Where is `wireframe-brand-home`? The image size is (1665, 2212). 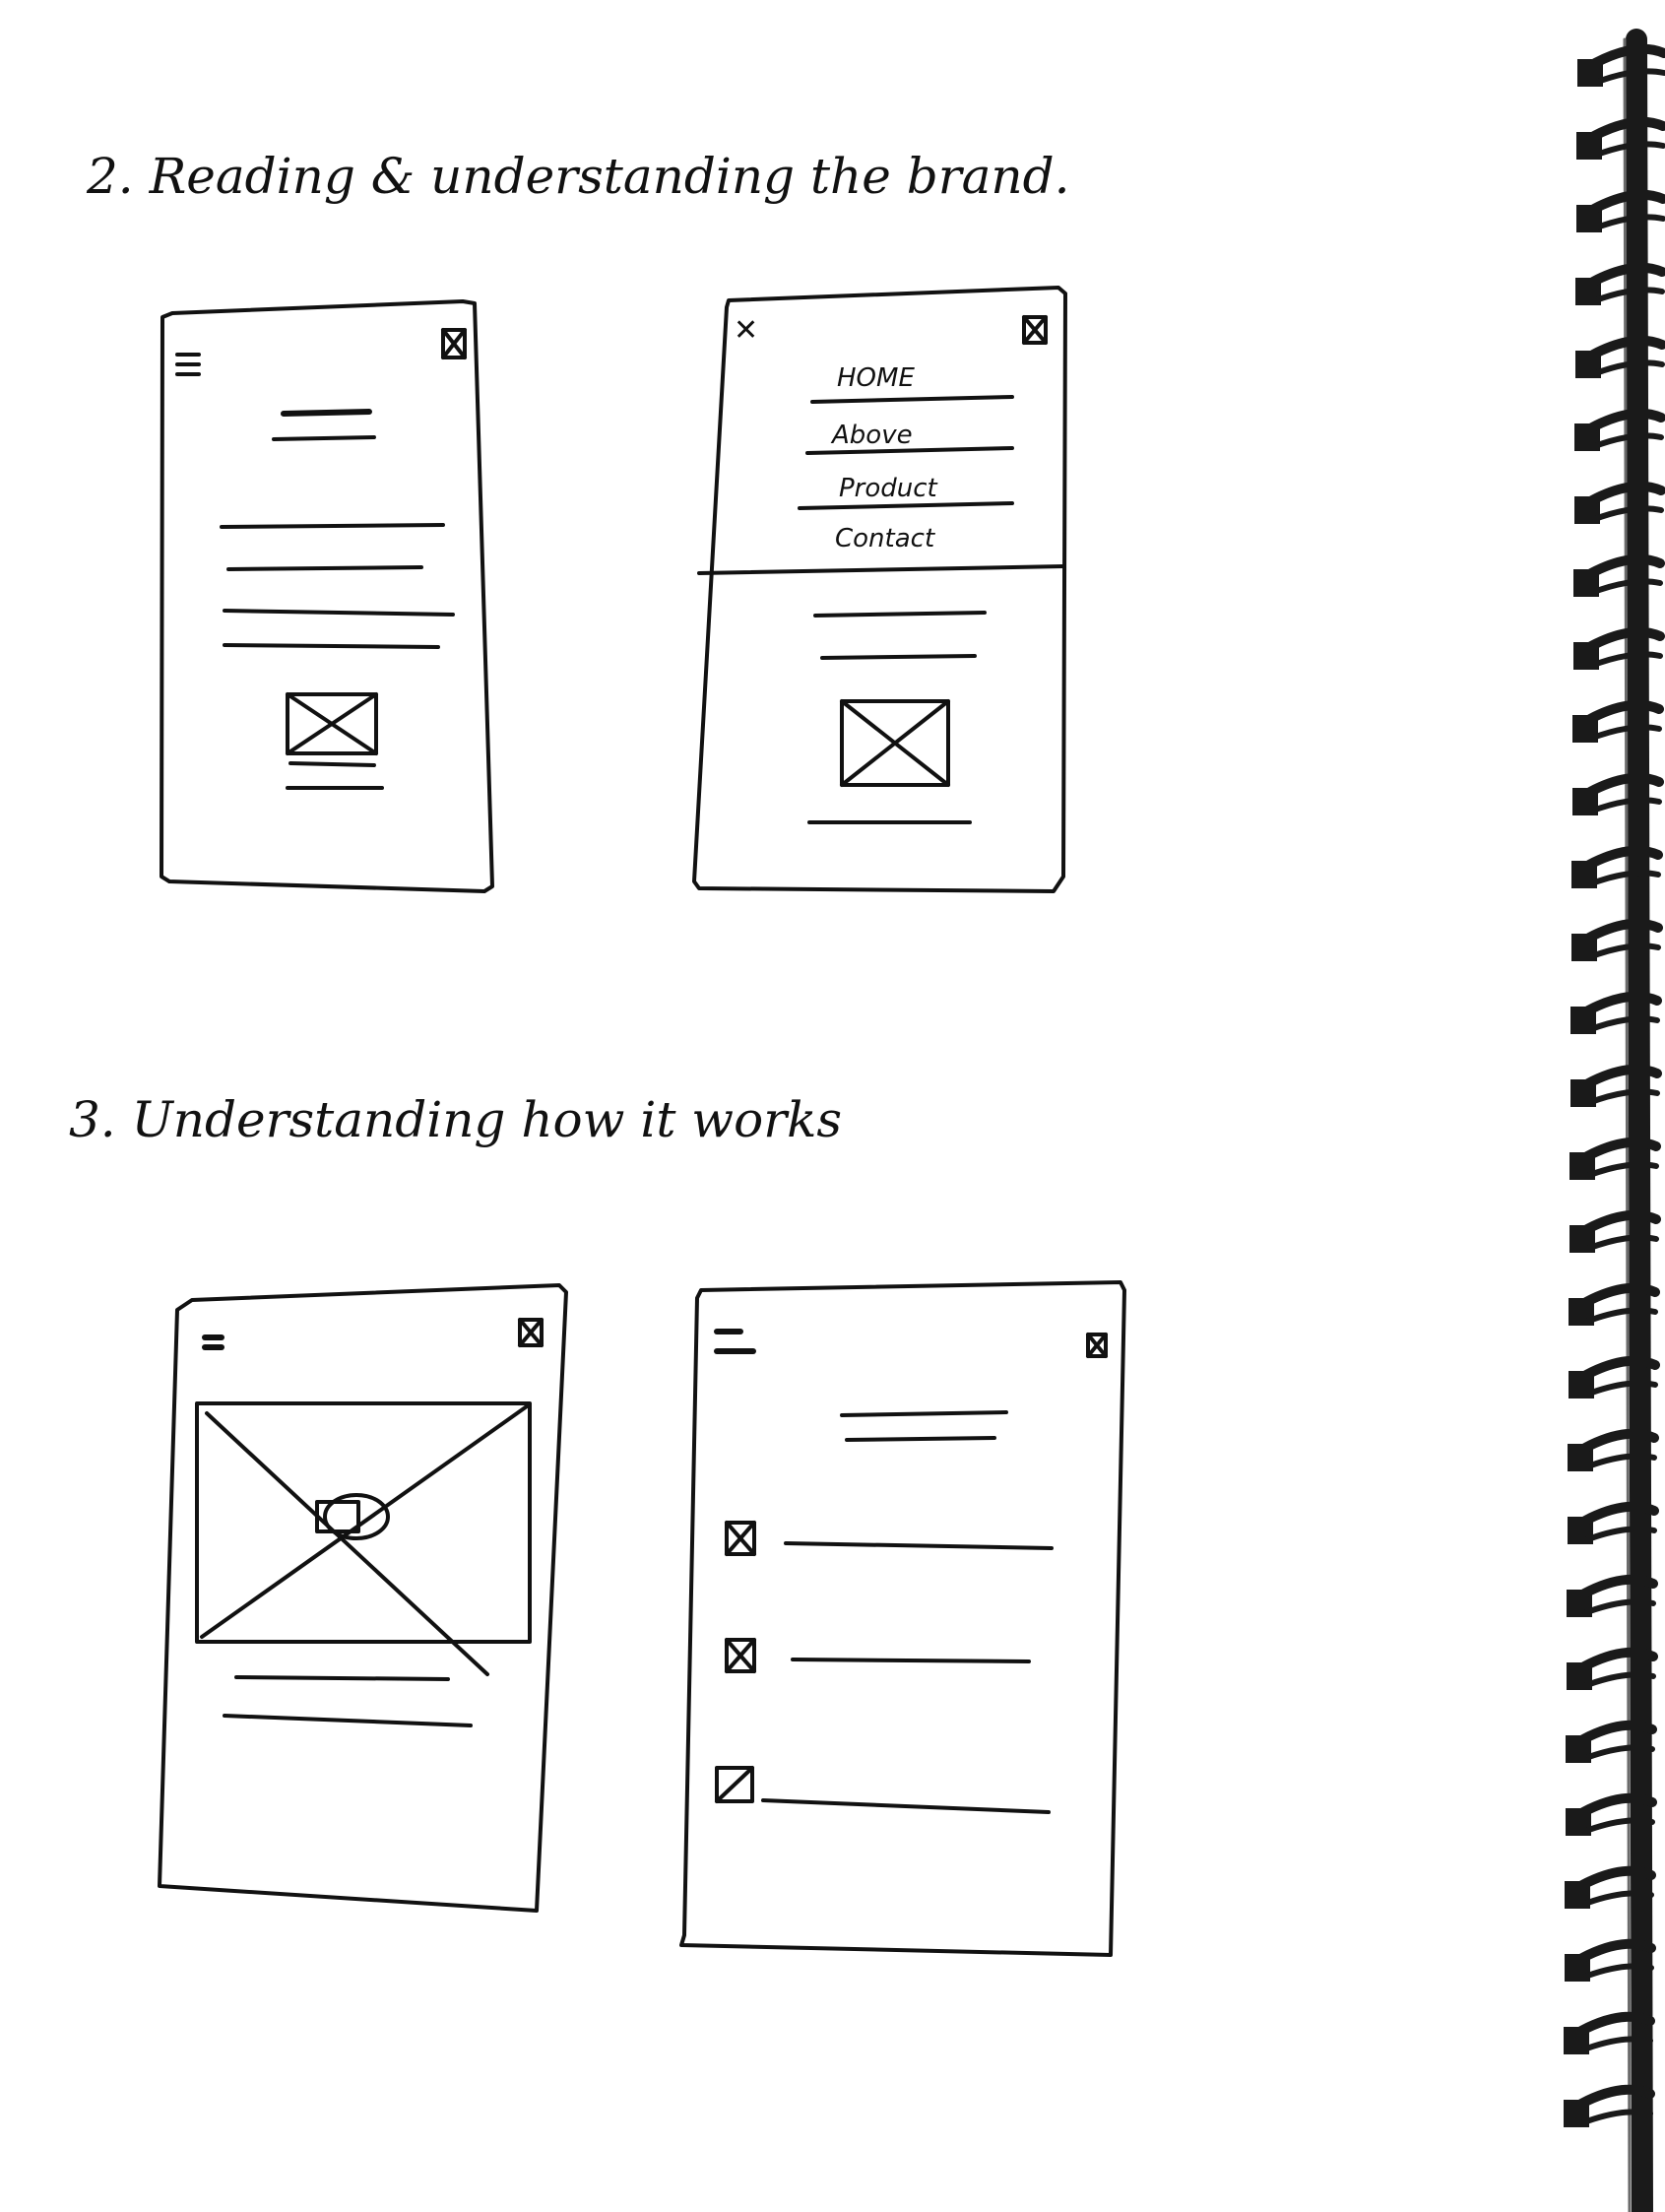
wireframe-brand-home is located at coordinates (327, 596).